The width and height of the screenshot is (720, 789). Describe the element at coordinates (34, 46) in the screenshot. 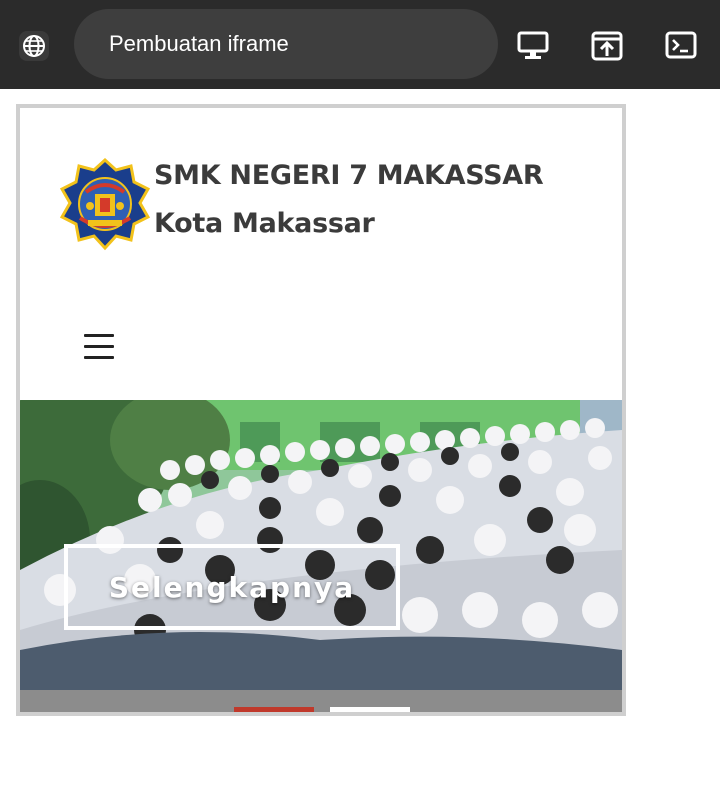

I see `globe-icon` at that location.